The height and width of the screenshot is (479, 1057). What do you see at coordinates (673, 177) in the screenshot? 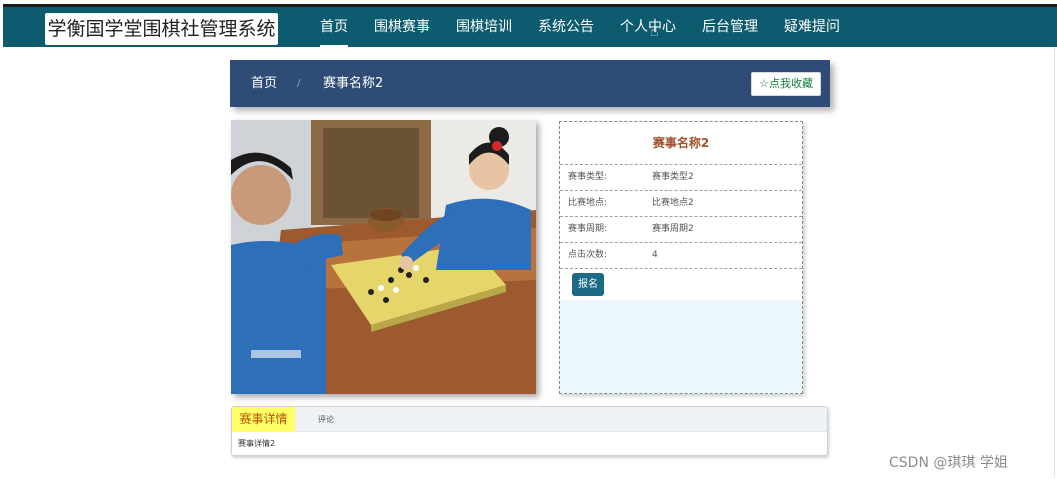
I see `info-value: 赛事类型2` at bounding box center [673, 177].